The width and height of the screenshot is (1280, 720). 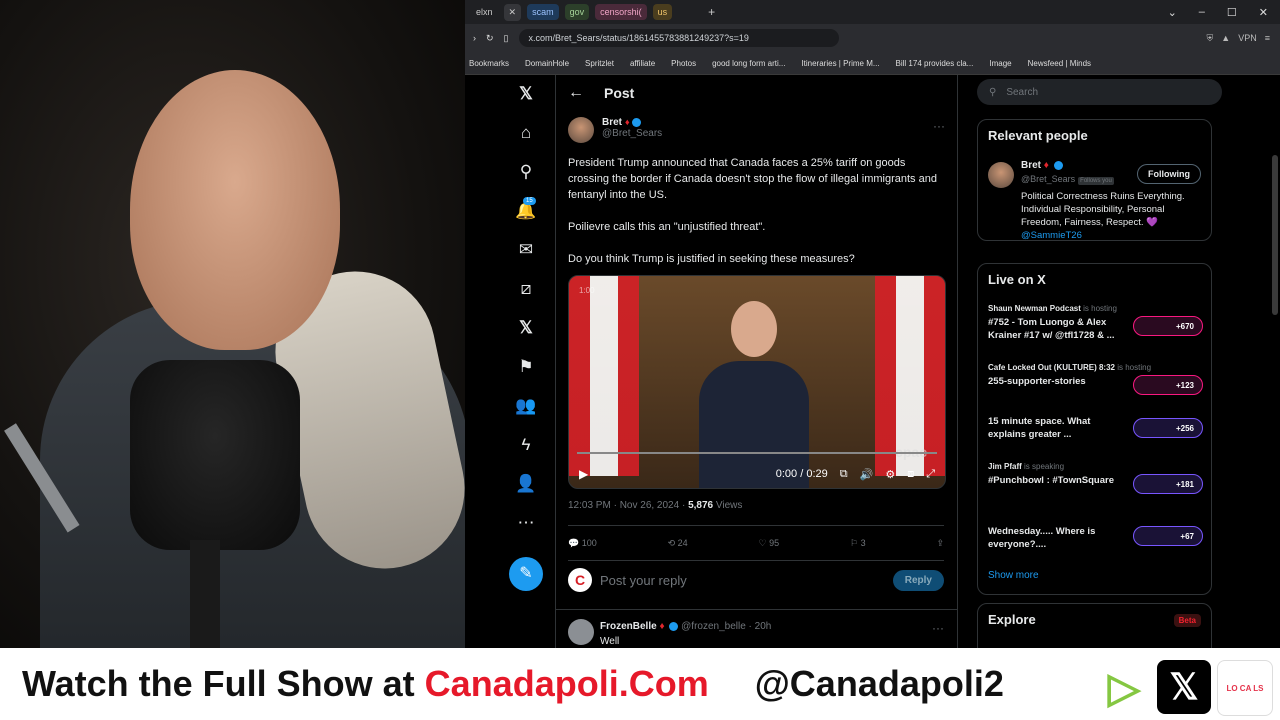 What do you see at coordinates (756, 93) in the screenshot?
I see `post-header: ← Post` at bounding box center [756, 93].